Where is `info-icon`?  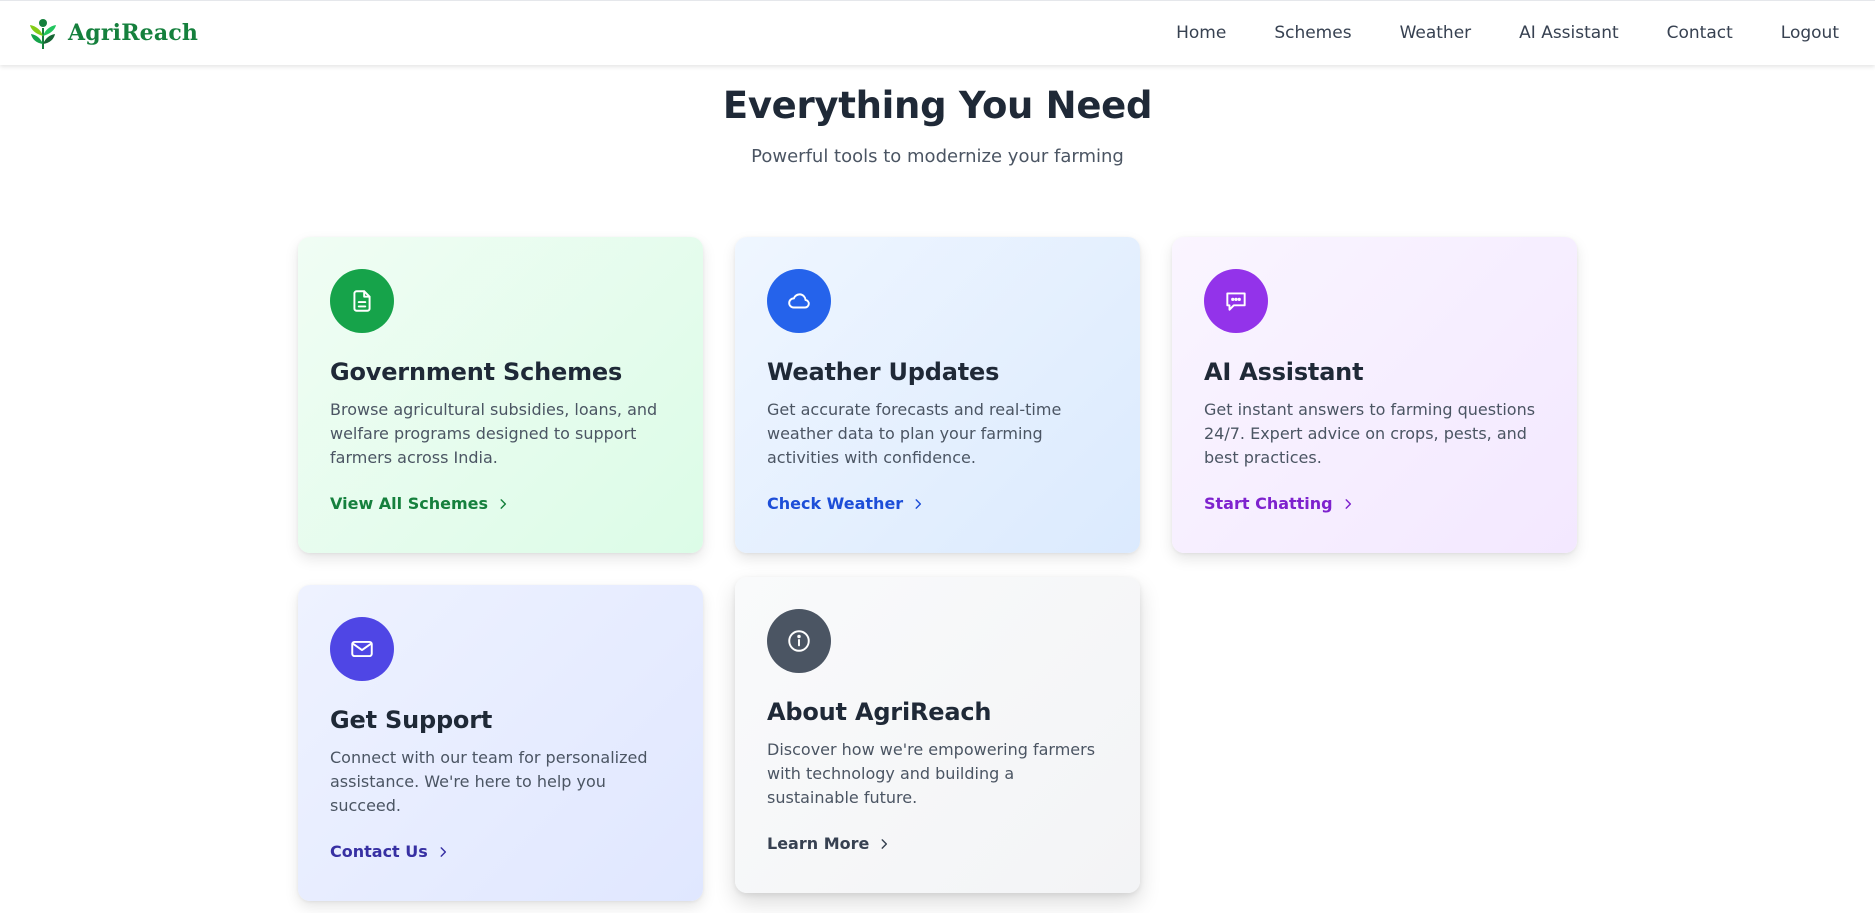
info-icon is located at coordinates (799, 641).